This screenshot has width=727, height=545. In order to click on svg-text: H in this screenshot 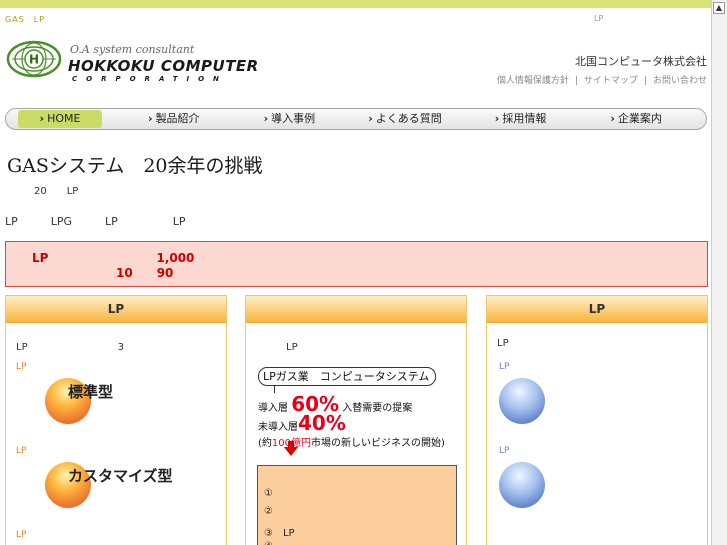, I will do `click(34, 60)`.